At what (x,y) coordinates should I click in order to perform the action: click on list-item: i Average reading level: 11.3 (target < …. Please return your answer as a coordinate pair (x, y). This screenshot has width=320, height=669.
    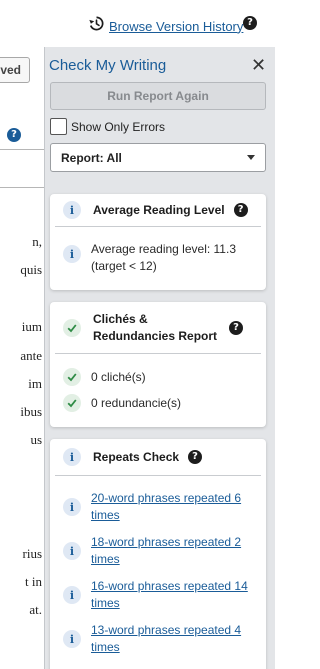
    Looking at the image, I should click on (158, 258).